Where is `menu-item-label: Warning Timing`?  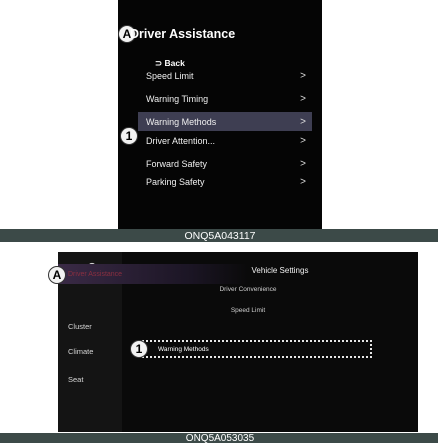 menu-item-label: Warning Timing is located at coordinates (177, 98).